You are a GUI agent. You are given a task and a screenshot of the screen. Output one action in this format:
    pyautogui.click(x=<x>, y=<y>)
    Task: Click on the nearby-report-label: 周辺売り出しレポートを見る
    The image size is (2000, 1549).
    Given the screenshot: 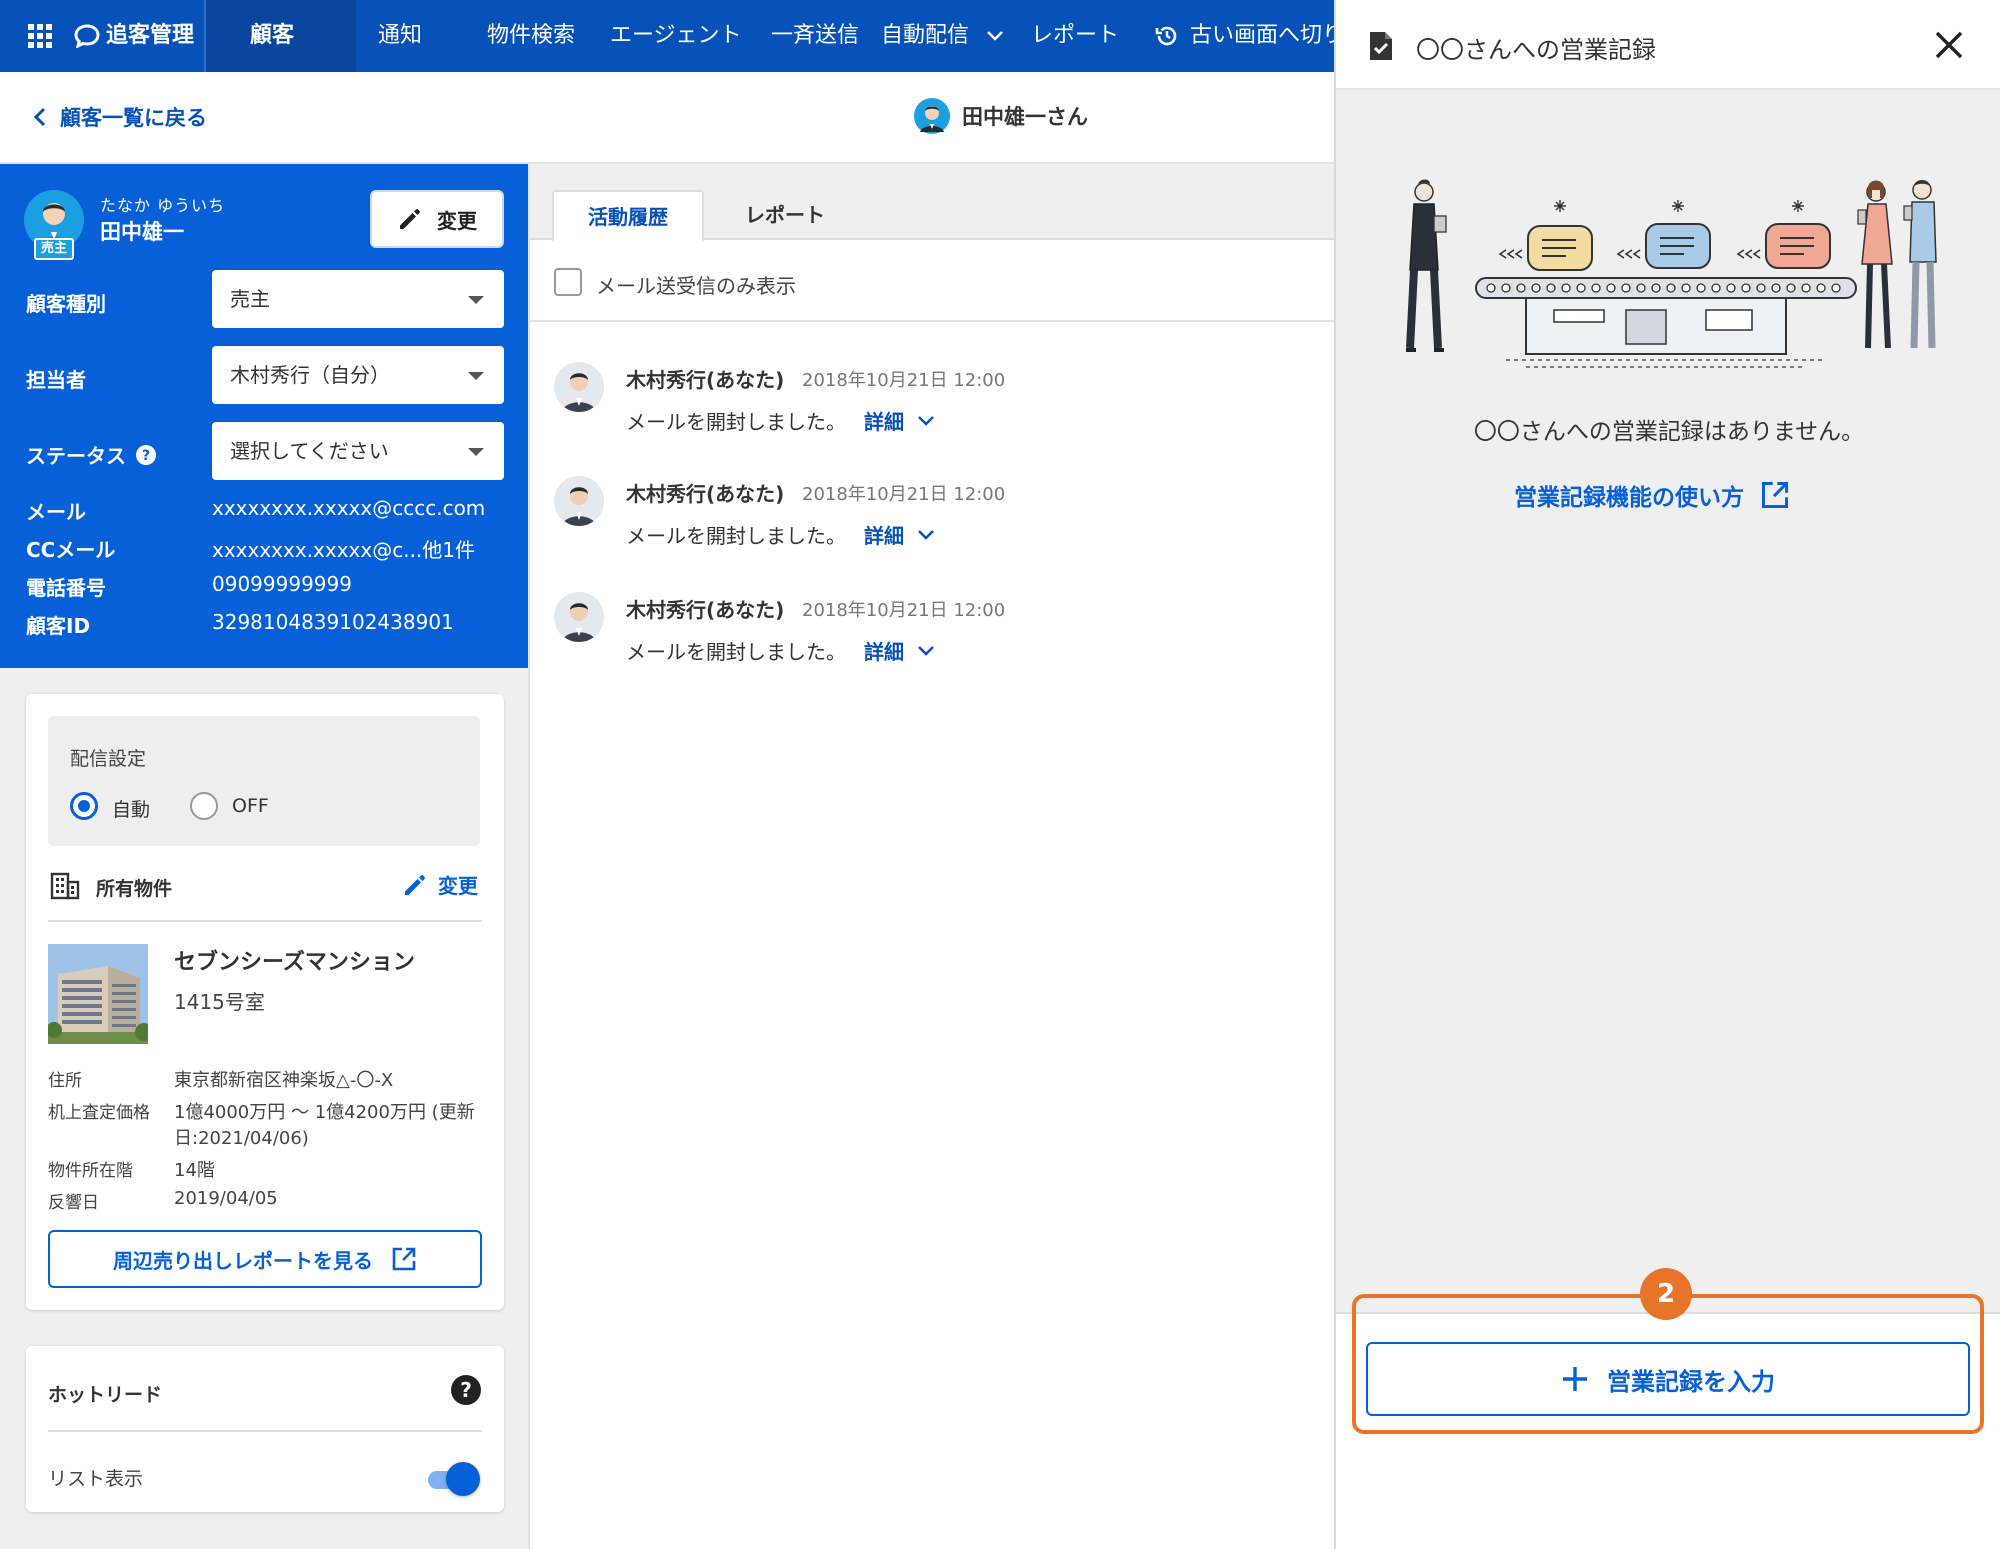 What is the action you would take?
    pyautogui.click(x=243, y=1260)
    